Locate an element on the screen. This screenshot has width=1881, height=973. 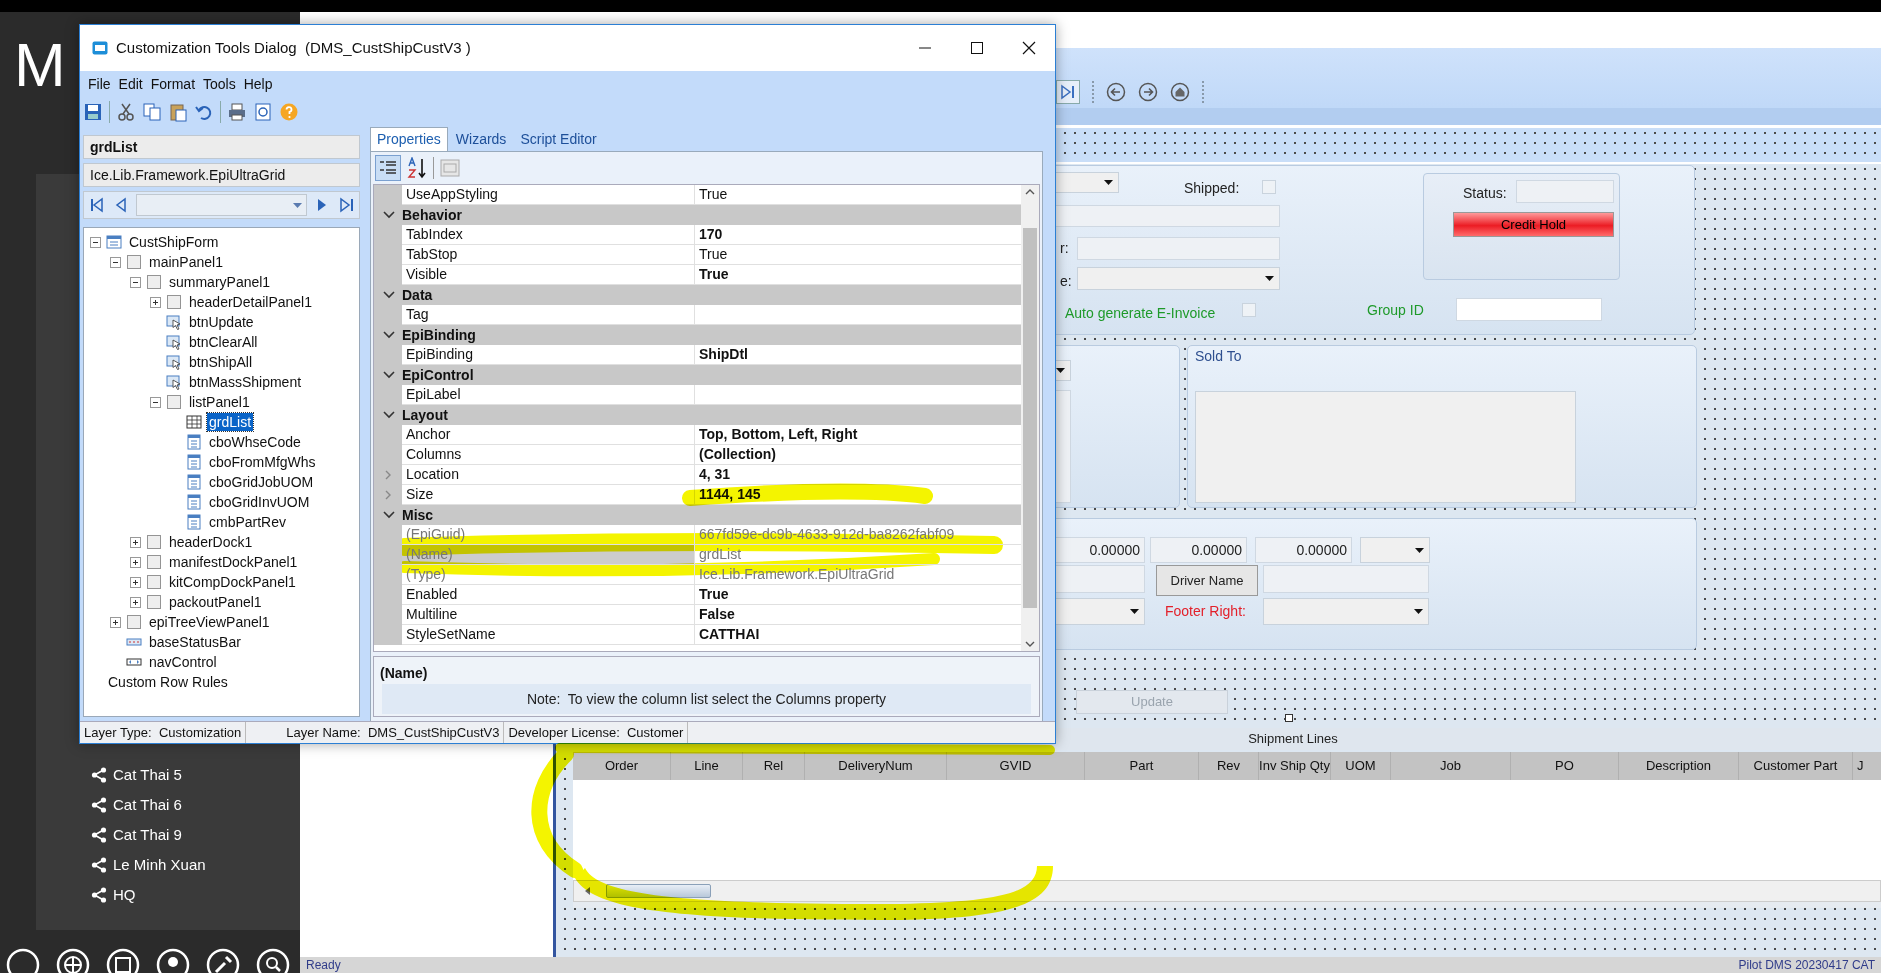
copy-icon is located at coordinates (152, 112).